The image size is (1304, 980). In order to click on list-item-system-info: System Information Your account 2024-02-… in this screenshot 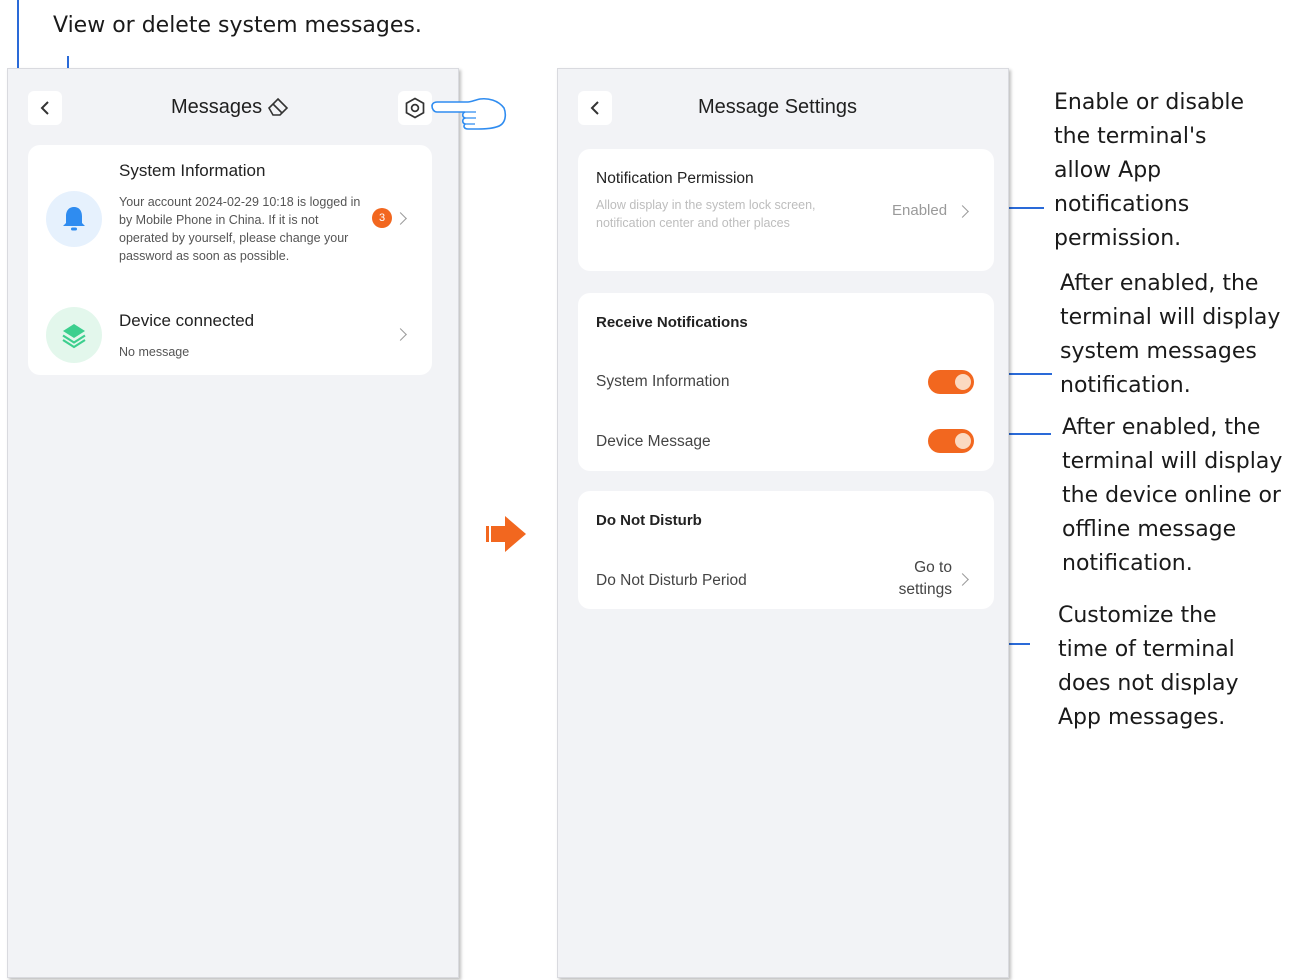, I will do `click(230, 220)`.